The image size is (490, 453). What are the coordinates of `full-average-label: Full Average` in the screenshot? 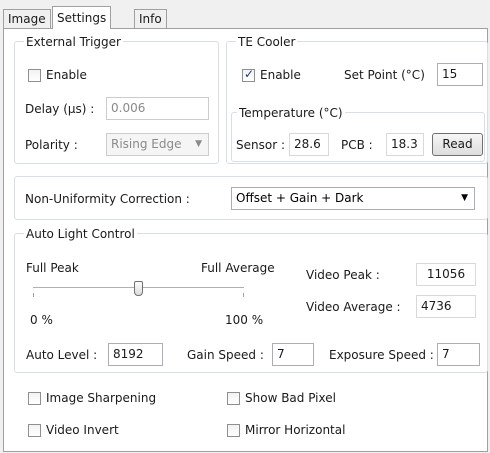 It's located at (238, 268).